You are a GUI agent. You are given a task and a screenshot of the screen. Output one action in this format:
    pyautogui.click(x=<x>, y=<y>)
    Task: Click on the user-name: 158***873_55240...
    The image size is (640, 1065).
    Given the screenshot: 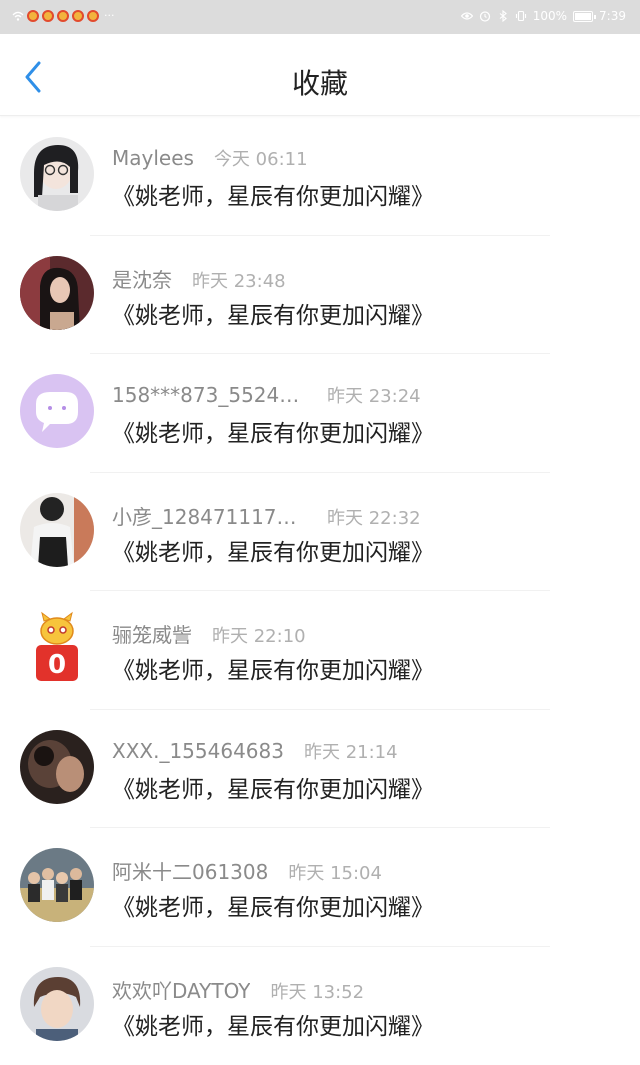 What is the action you would take?
    pyautogui.click(x=209, y=395)
    